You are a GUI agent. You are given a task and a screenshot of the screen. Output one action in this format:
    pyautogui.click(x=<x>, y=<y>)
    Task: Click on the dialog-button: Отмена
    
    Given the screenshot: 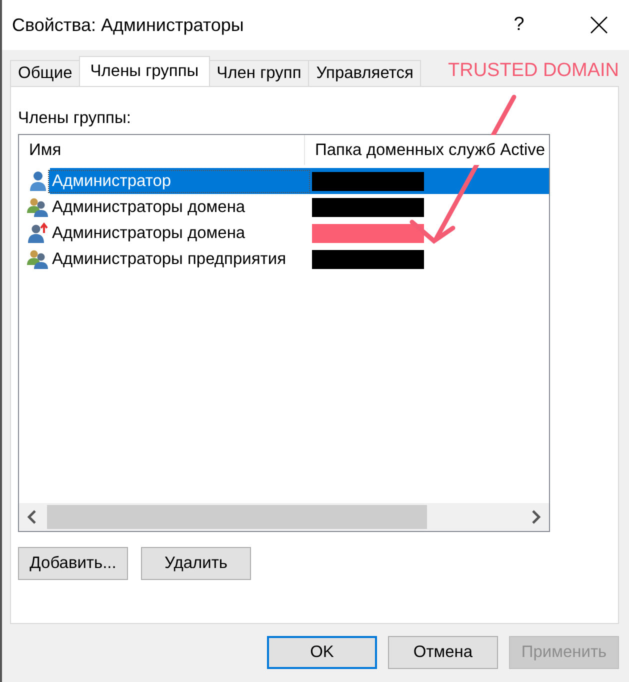 What is the action you would take?
    pyautogui.click(x=443, y=652)
    